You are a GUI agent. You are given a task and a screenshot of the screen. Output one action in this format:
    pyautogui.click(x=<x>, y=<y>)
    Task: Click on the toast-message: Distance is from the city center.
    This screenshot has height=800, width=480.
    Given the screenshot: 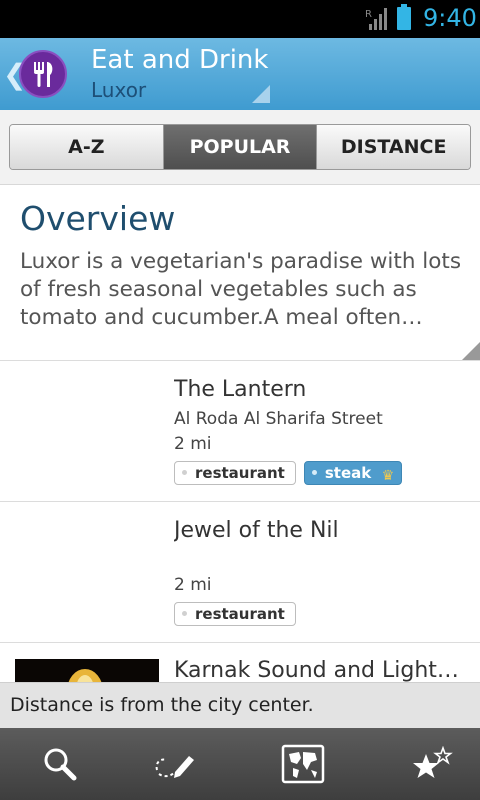 What is the action you would take?
    pyautogui.click(x=240, y=705)
    